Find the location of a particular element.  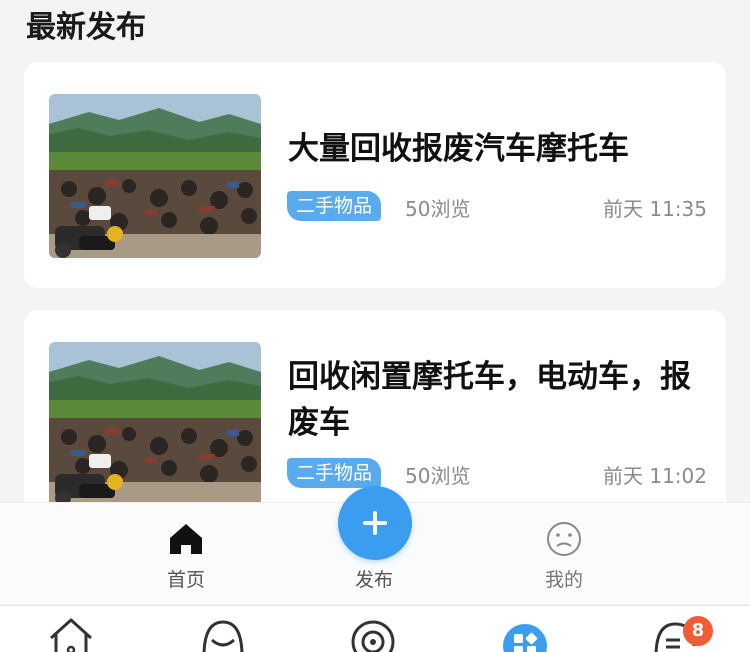

home-icon is located at coordinates (186, 539).